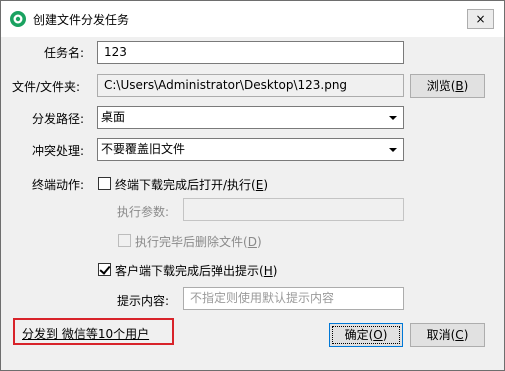 The width and height of the screenshot is (505, 371). Describe the element at coordinates (18, 19) in the screenshot. I see `app-logo-icon` at that location.